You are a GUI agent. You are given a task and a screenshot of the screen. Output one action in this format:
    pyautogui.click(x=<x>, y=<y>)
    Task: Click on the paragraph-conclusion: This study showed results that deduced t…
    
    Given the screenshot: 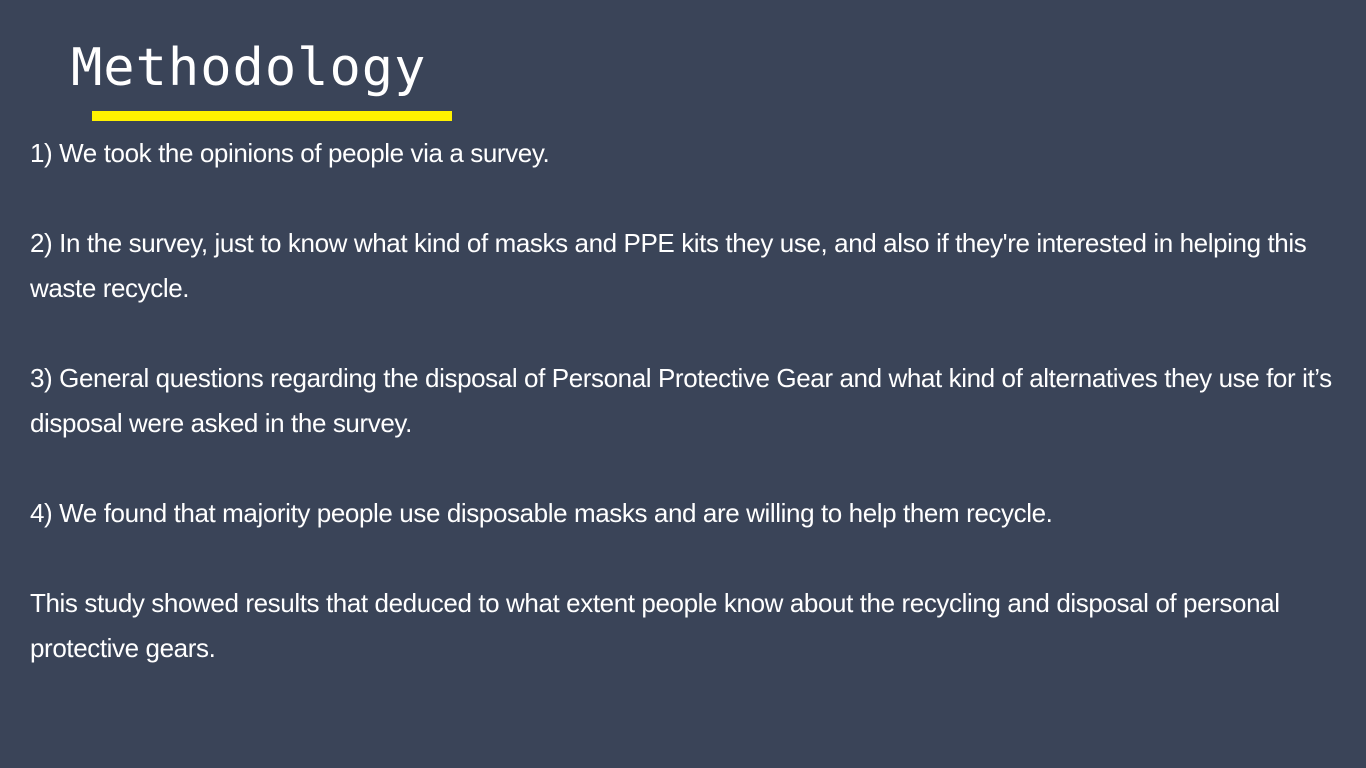 What is the action you would take?
    pyautogui.click(x=655, y=625)
    